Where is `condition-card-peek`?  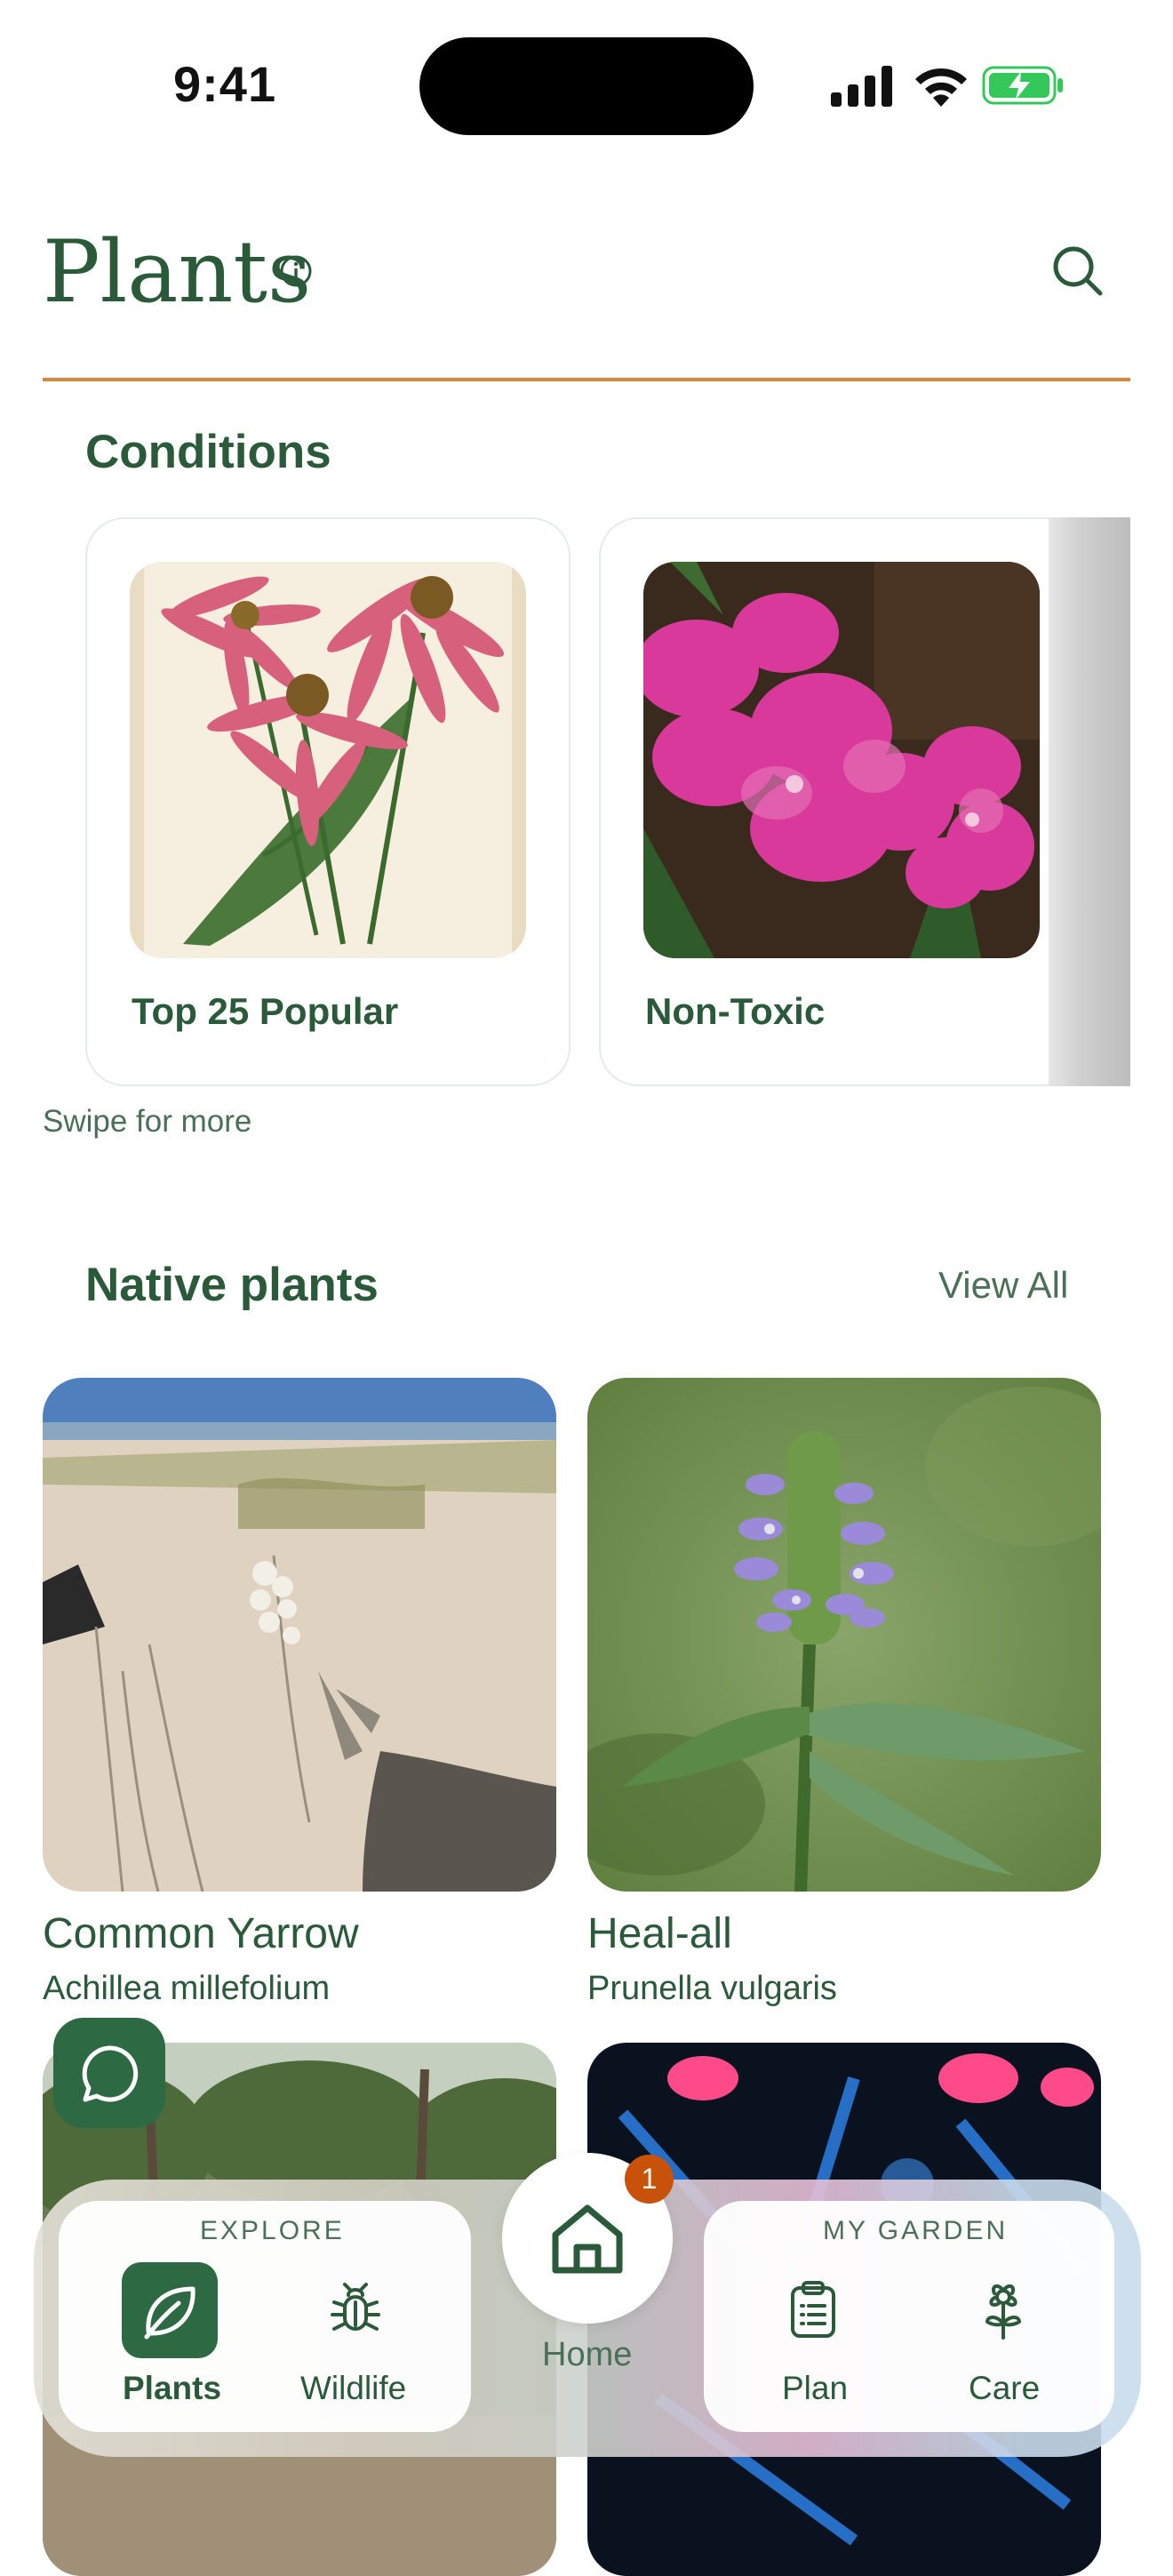 condition-card-peek is located at coordinates (1089, 801).